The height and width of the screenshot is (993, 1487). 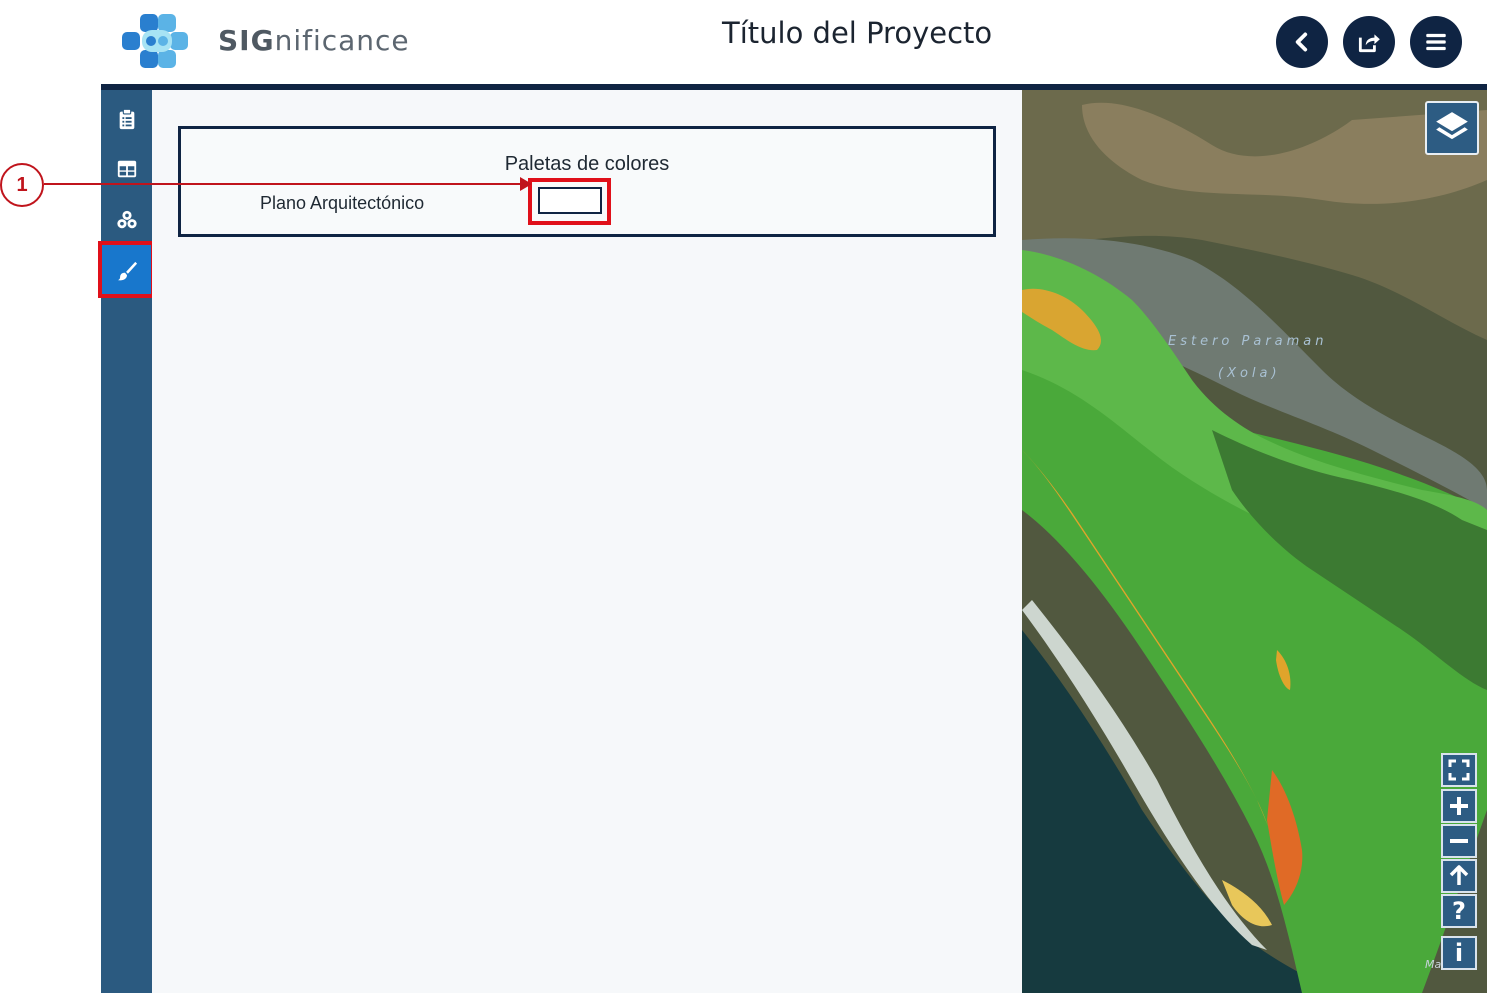 I want to click on callout-arrowhead, so click(x=526, y=184).